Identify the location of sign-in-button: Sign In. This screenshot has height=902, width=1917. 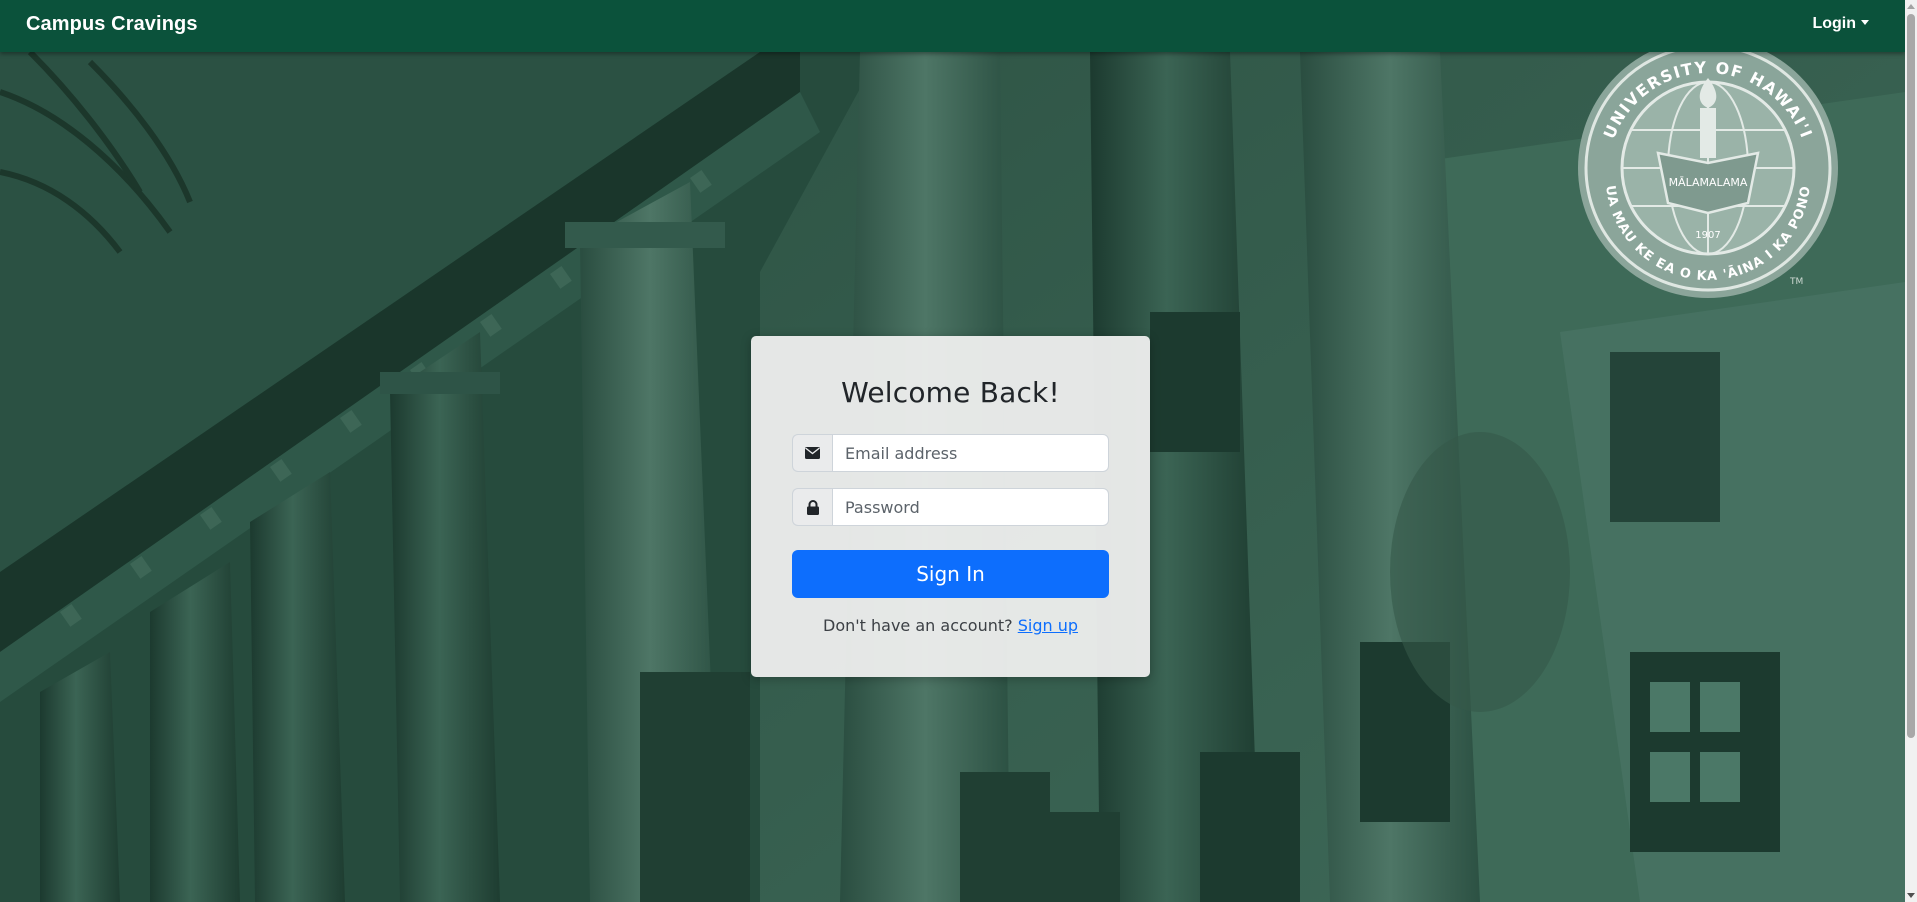
(950, 574).